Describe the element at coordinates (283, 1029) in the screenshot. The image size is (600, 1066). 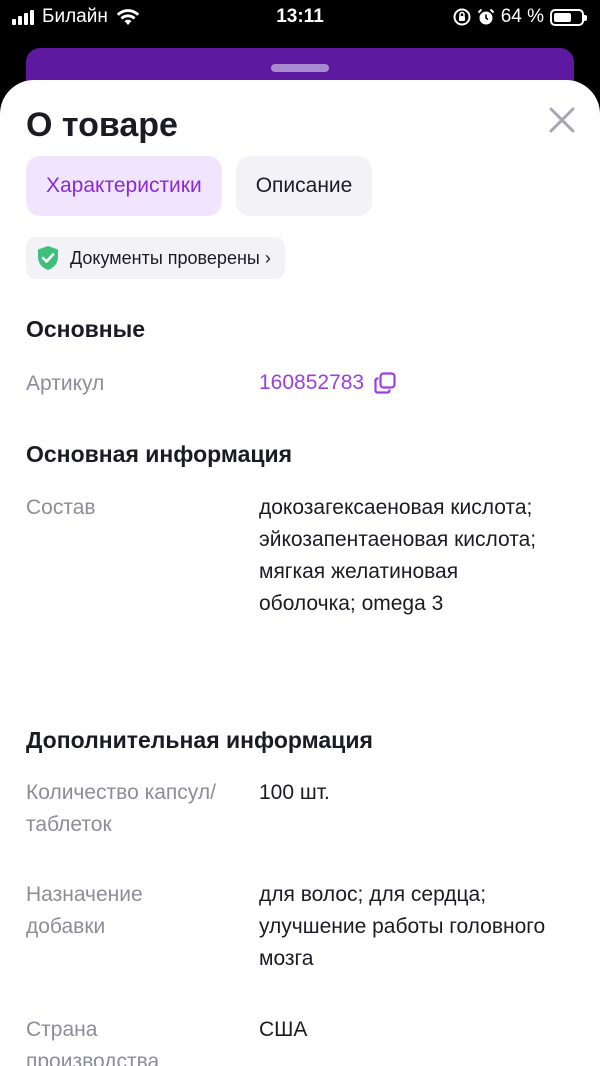
I see `row-value-country: США` at that location.